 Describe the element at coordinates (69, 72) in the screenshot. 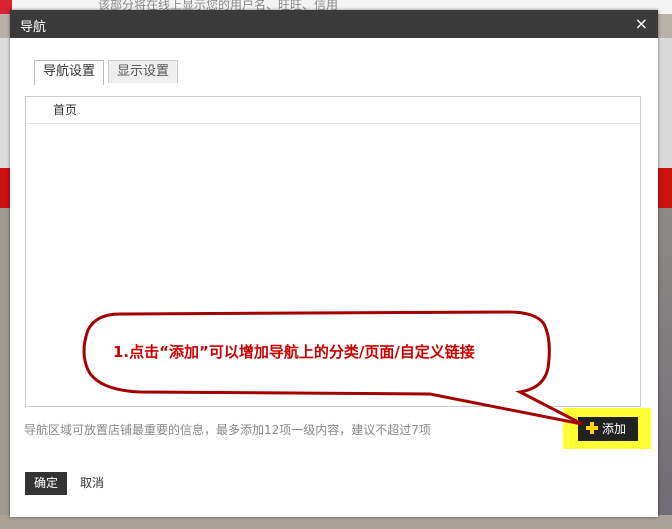

I see `tab-navigation-settings: 导航设置` at that location.